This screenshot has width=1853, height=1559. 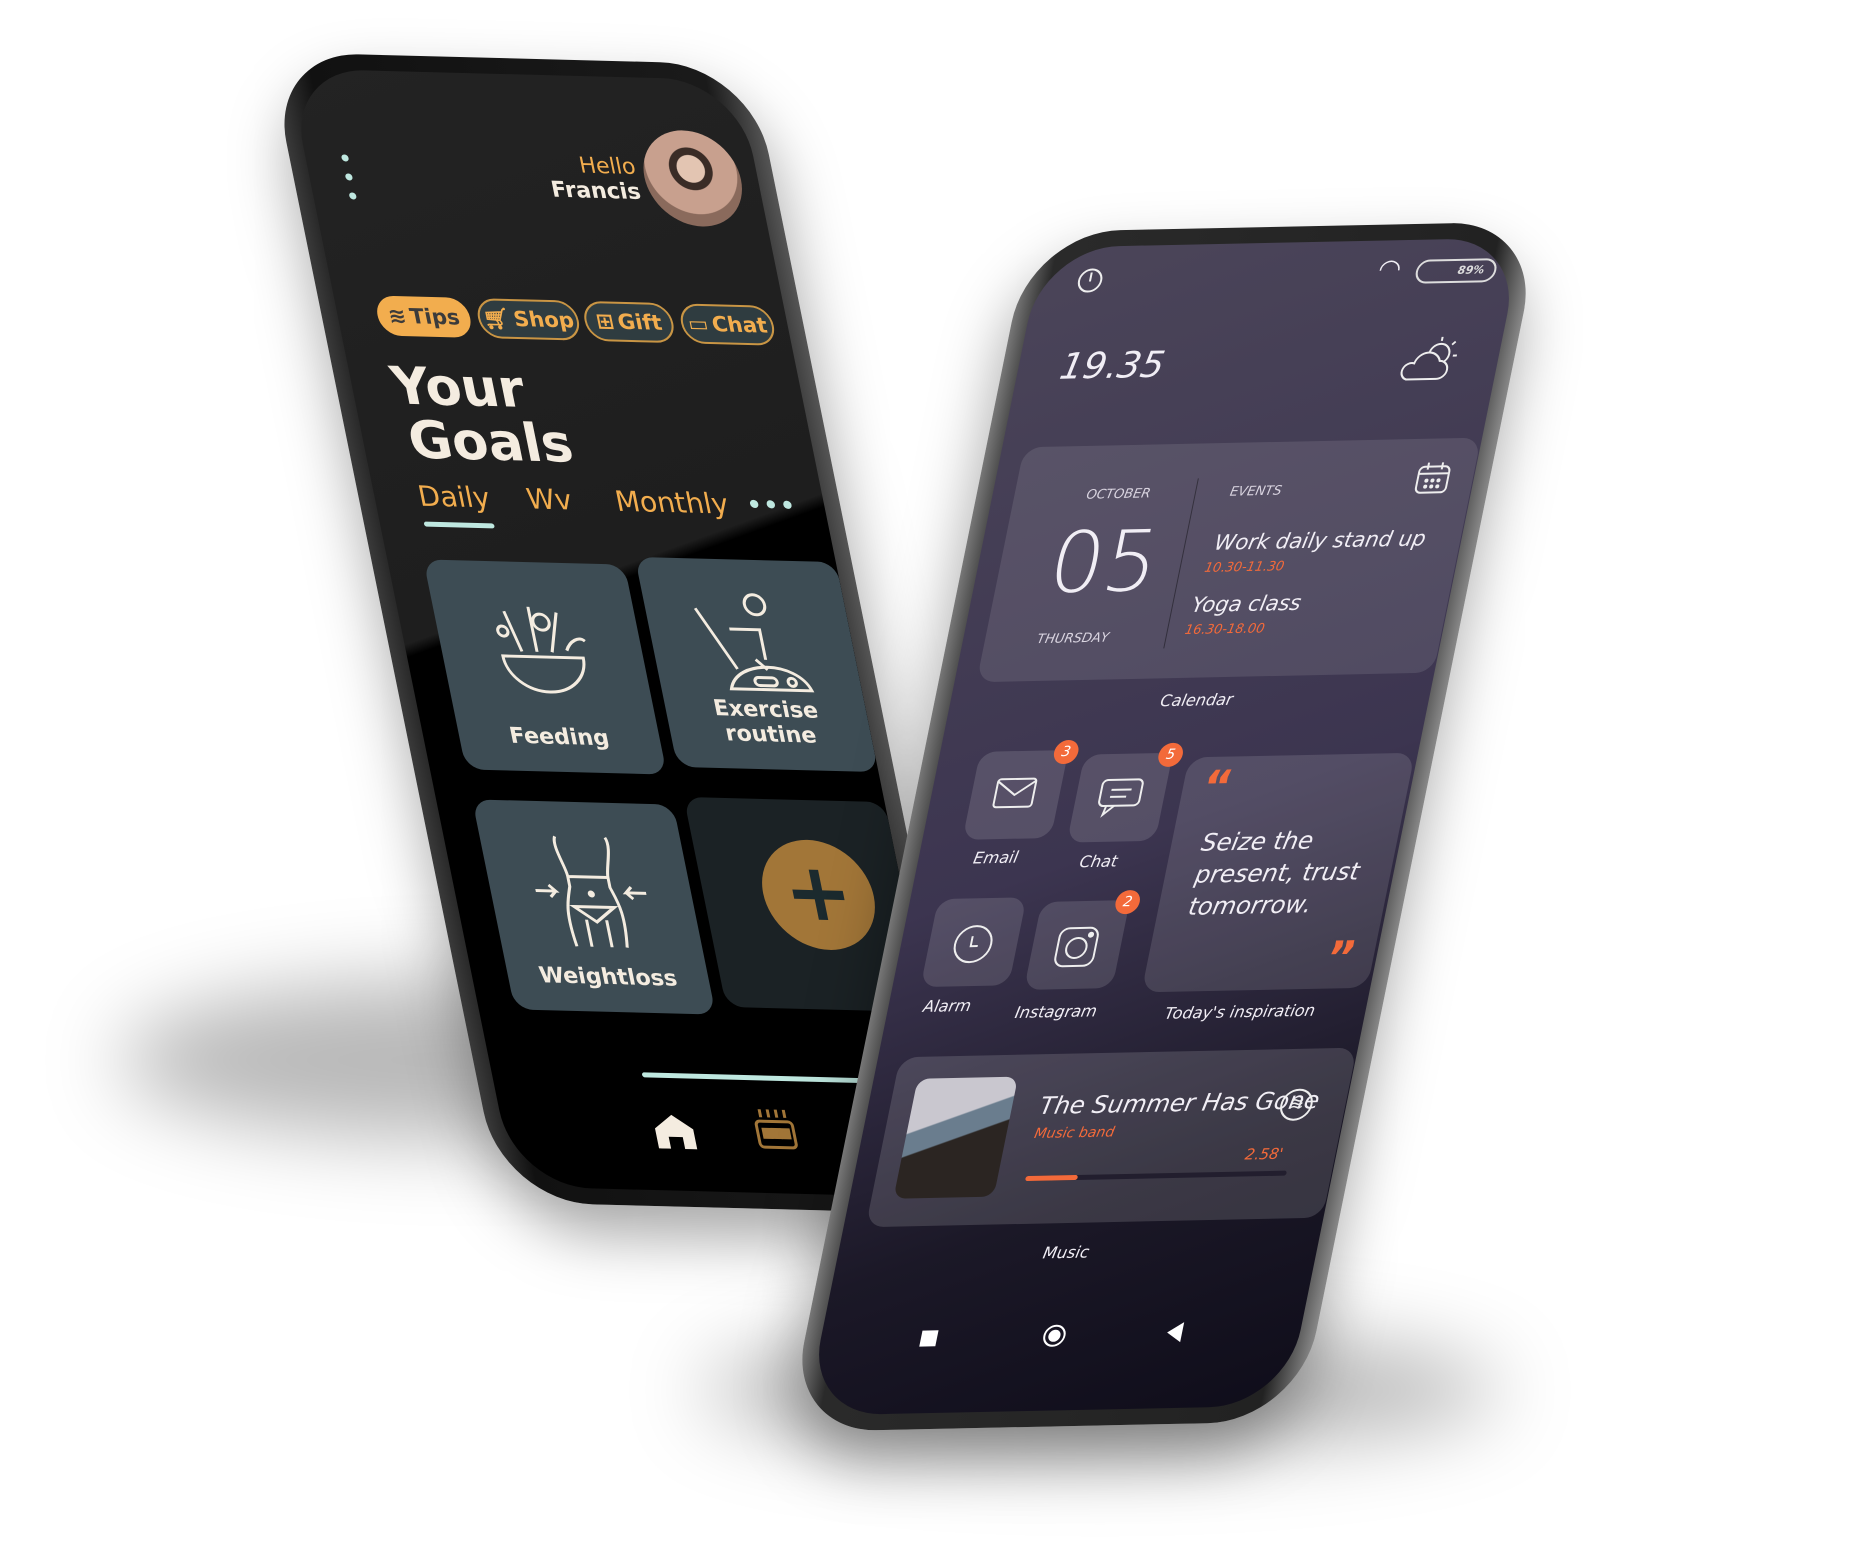 What do you see at coordinates (692, 178) in the screenshot?
I see `avatar` at bounding box center [692, 178].